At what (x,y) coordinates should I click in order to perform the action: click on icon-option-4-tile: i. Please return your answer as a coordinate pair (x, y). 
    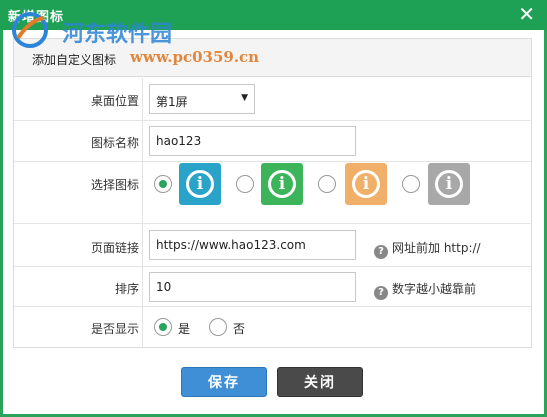
    Looking at the image, I should click on (449, 184).